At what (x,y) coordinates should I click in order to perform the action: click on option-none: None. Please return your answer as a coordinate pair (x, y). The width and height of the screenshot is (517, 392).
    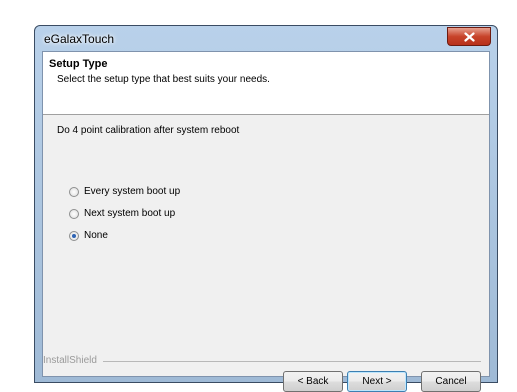
    Looking at the image, I should click on (88, 235).